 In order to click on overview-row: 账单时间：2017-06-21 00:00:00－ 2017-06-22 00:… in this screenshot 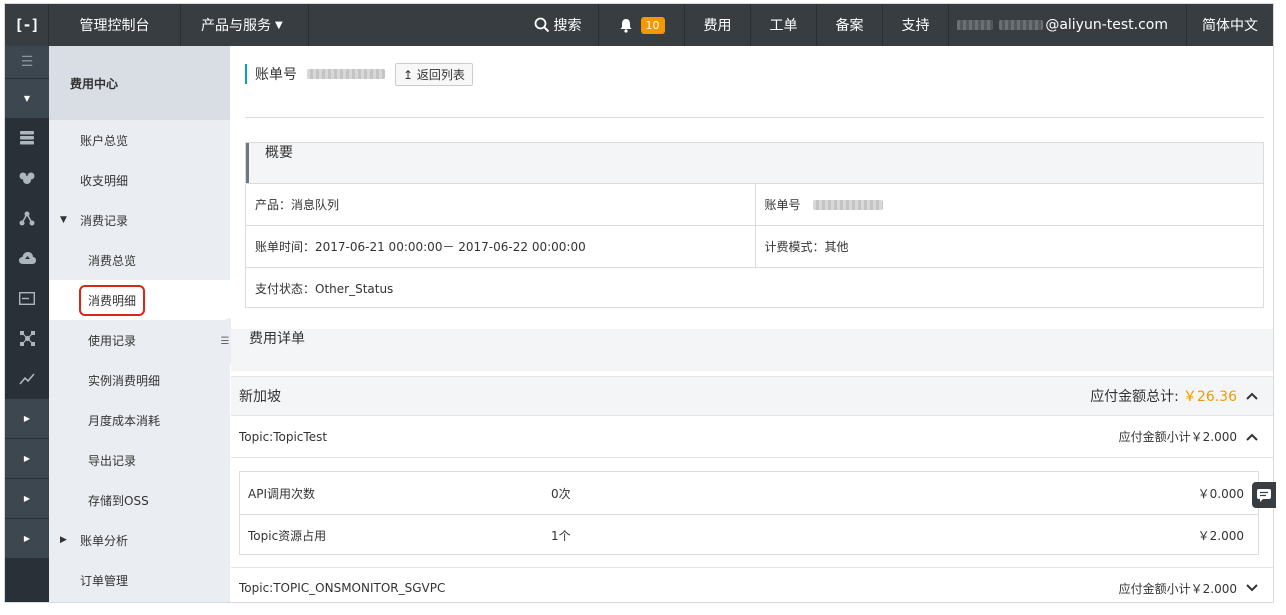, I will do `click(754, 246)`.